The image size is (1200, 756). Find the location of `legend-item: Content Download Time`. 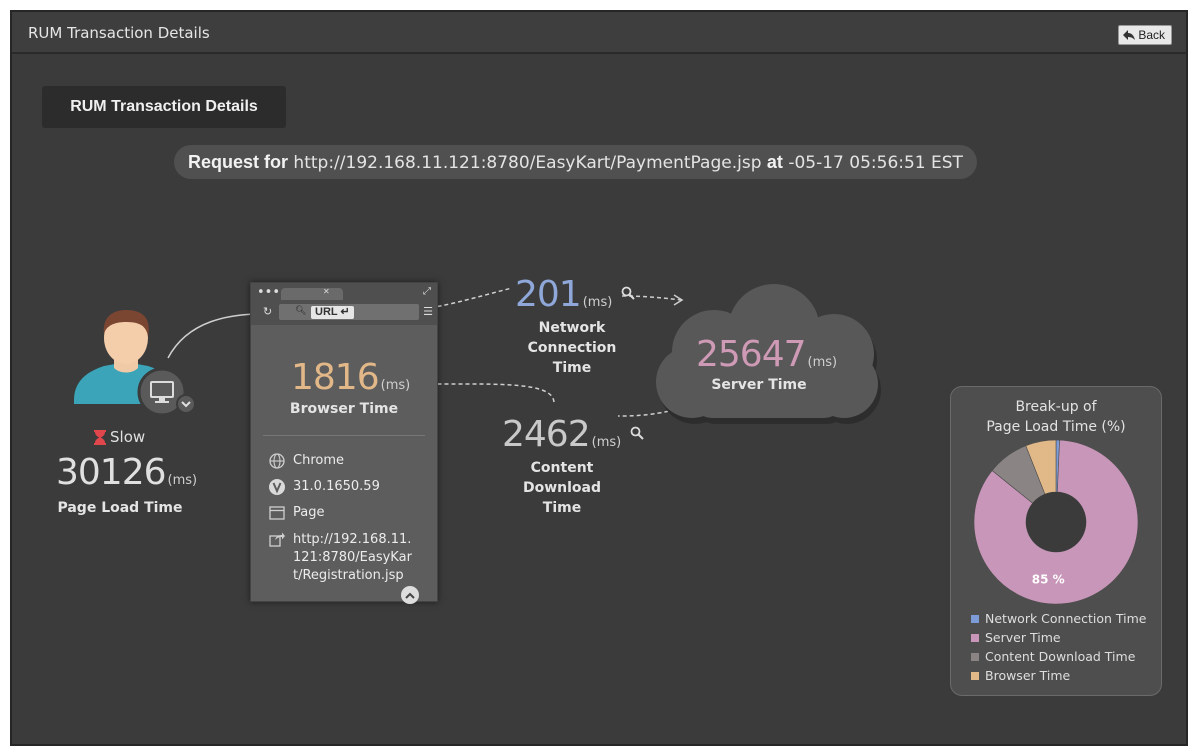

legend-item: Content Download Time is located at coordinates (1058, 656).